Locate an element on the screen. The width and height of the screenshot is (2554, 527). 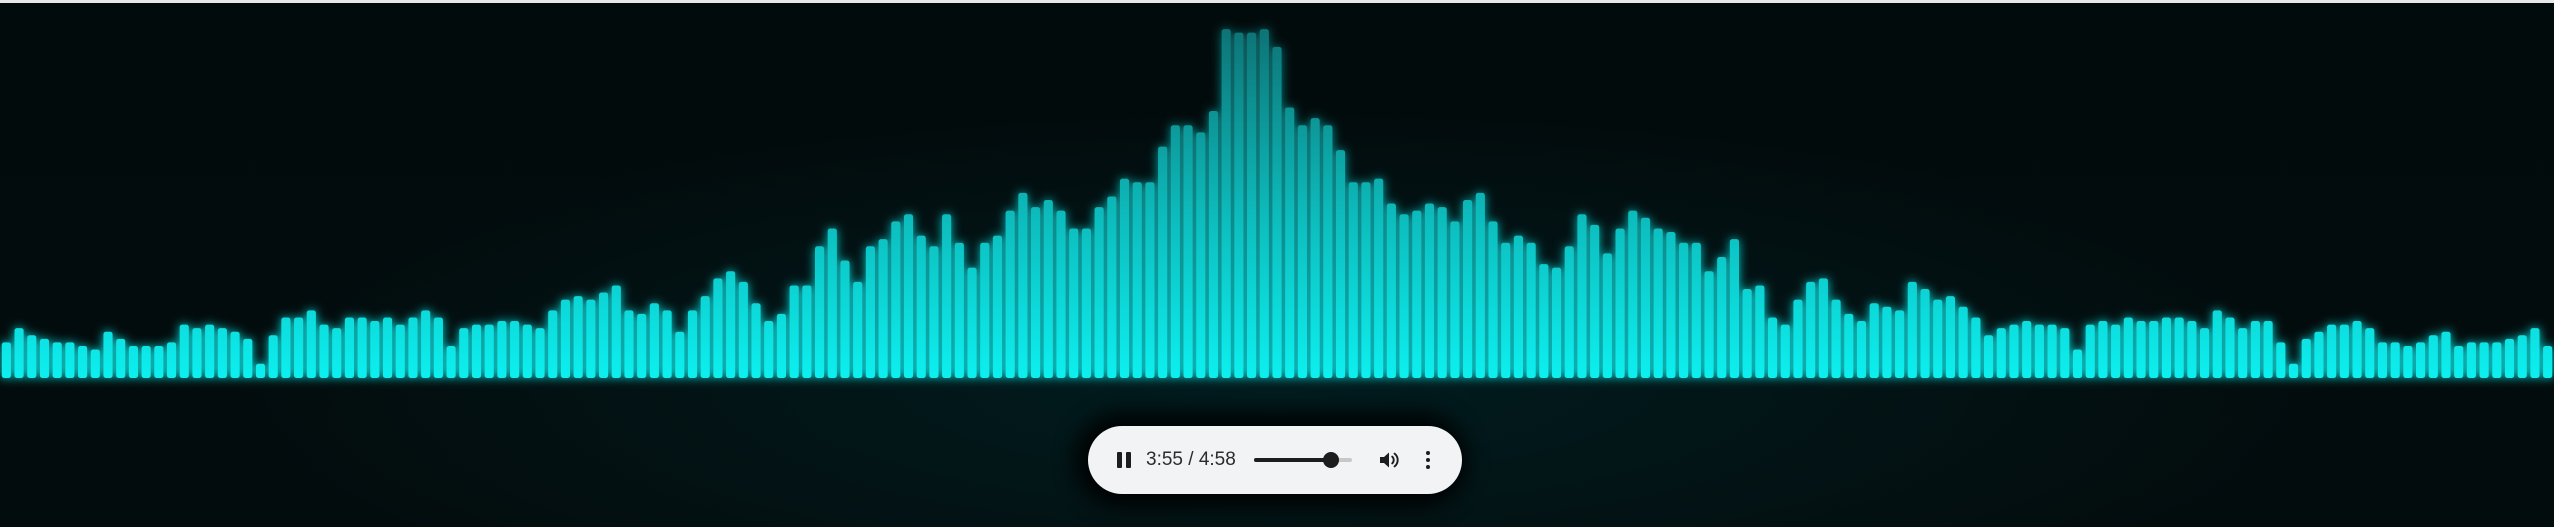
audio-player: 3:55 / 4:58 is located at coordinates (1275, 460).